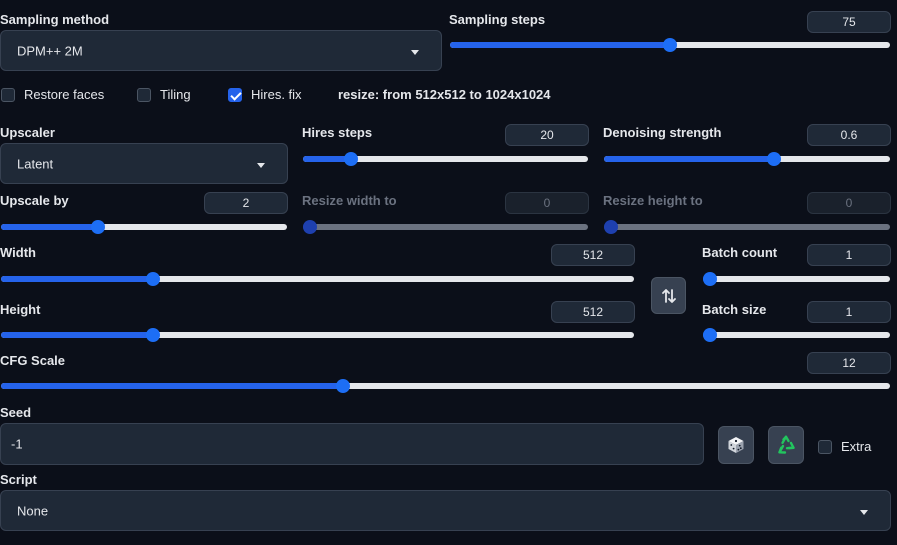  I want to click on random-seed-button, so click(736, 445).